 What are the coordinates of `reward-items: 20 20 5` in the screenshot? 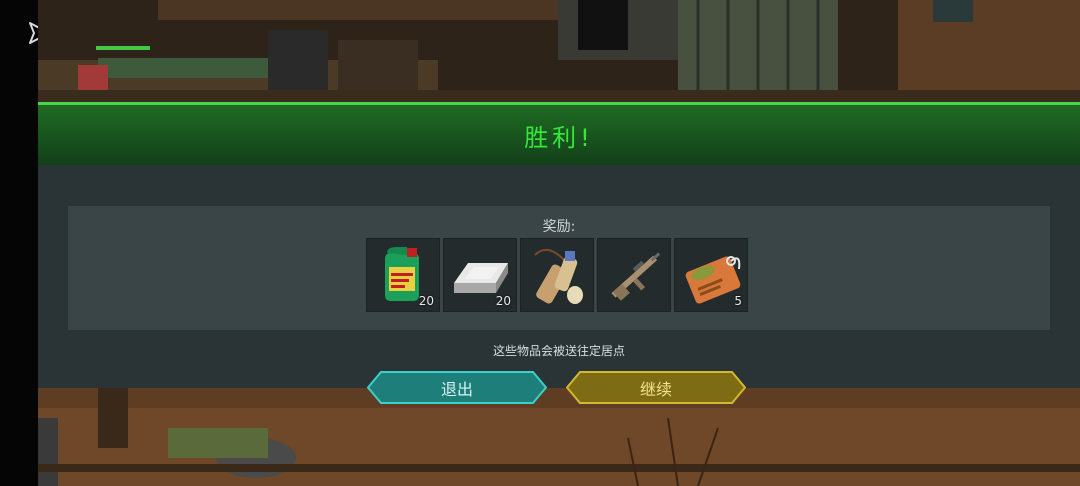 It's located at (557, 275).